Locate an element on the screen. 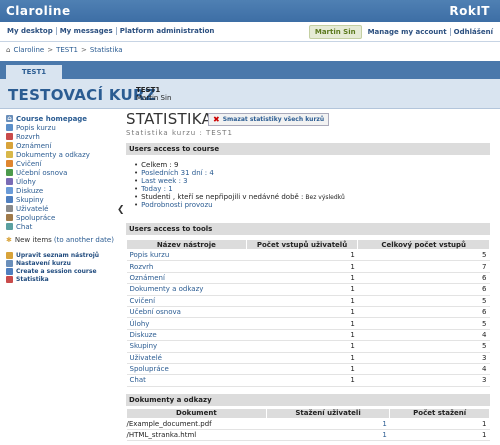 The height and width of the screenshot is (445, 500). row-name: Uživatelé is located at coordinates (186, 358).